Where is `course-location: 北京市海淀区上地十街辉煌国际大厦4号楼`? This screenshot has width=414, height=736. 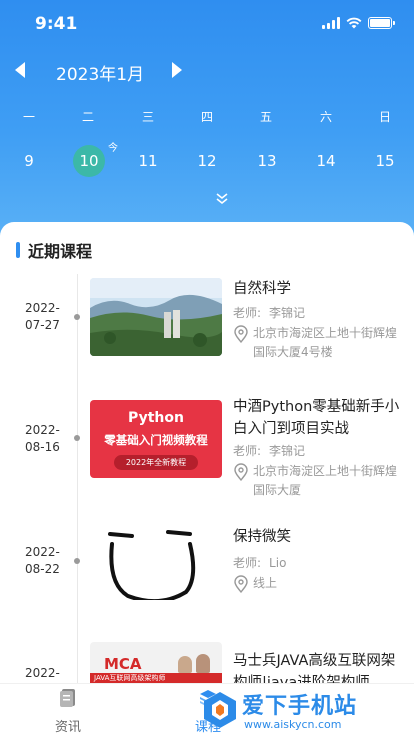
course-location: 北京市海淀区上地十街辉煌国际大厦4号楼 is located at coordinates (320, 343).